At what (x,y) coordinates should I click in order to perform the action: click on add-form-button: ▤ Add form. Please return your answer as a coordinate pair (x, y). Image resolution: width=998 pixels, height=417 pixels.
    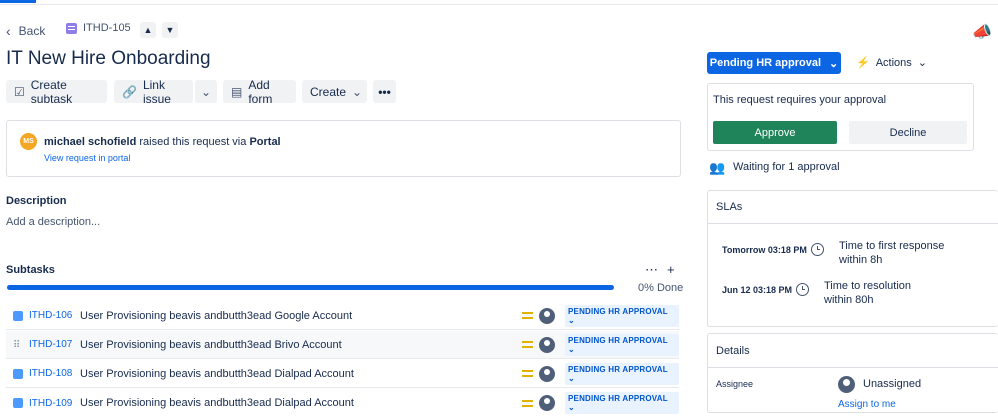
    Looking at the image, I should click on (259, 91).